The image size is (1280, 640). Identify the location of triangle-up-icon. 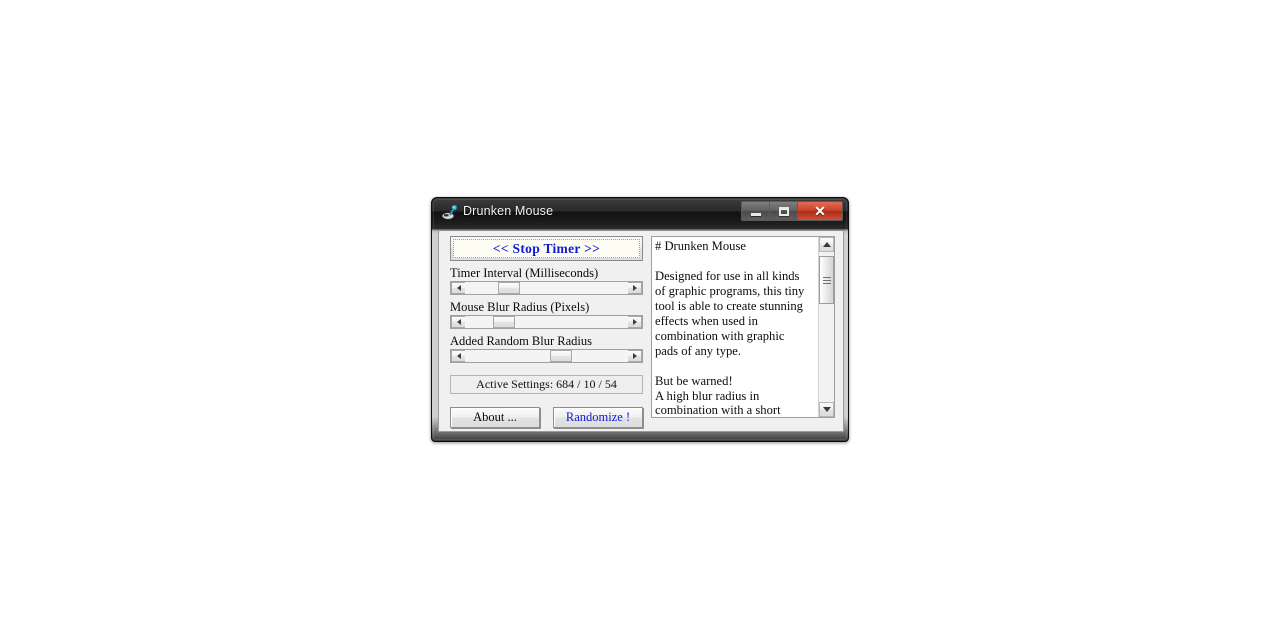
(826, 244).